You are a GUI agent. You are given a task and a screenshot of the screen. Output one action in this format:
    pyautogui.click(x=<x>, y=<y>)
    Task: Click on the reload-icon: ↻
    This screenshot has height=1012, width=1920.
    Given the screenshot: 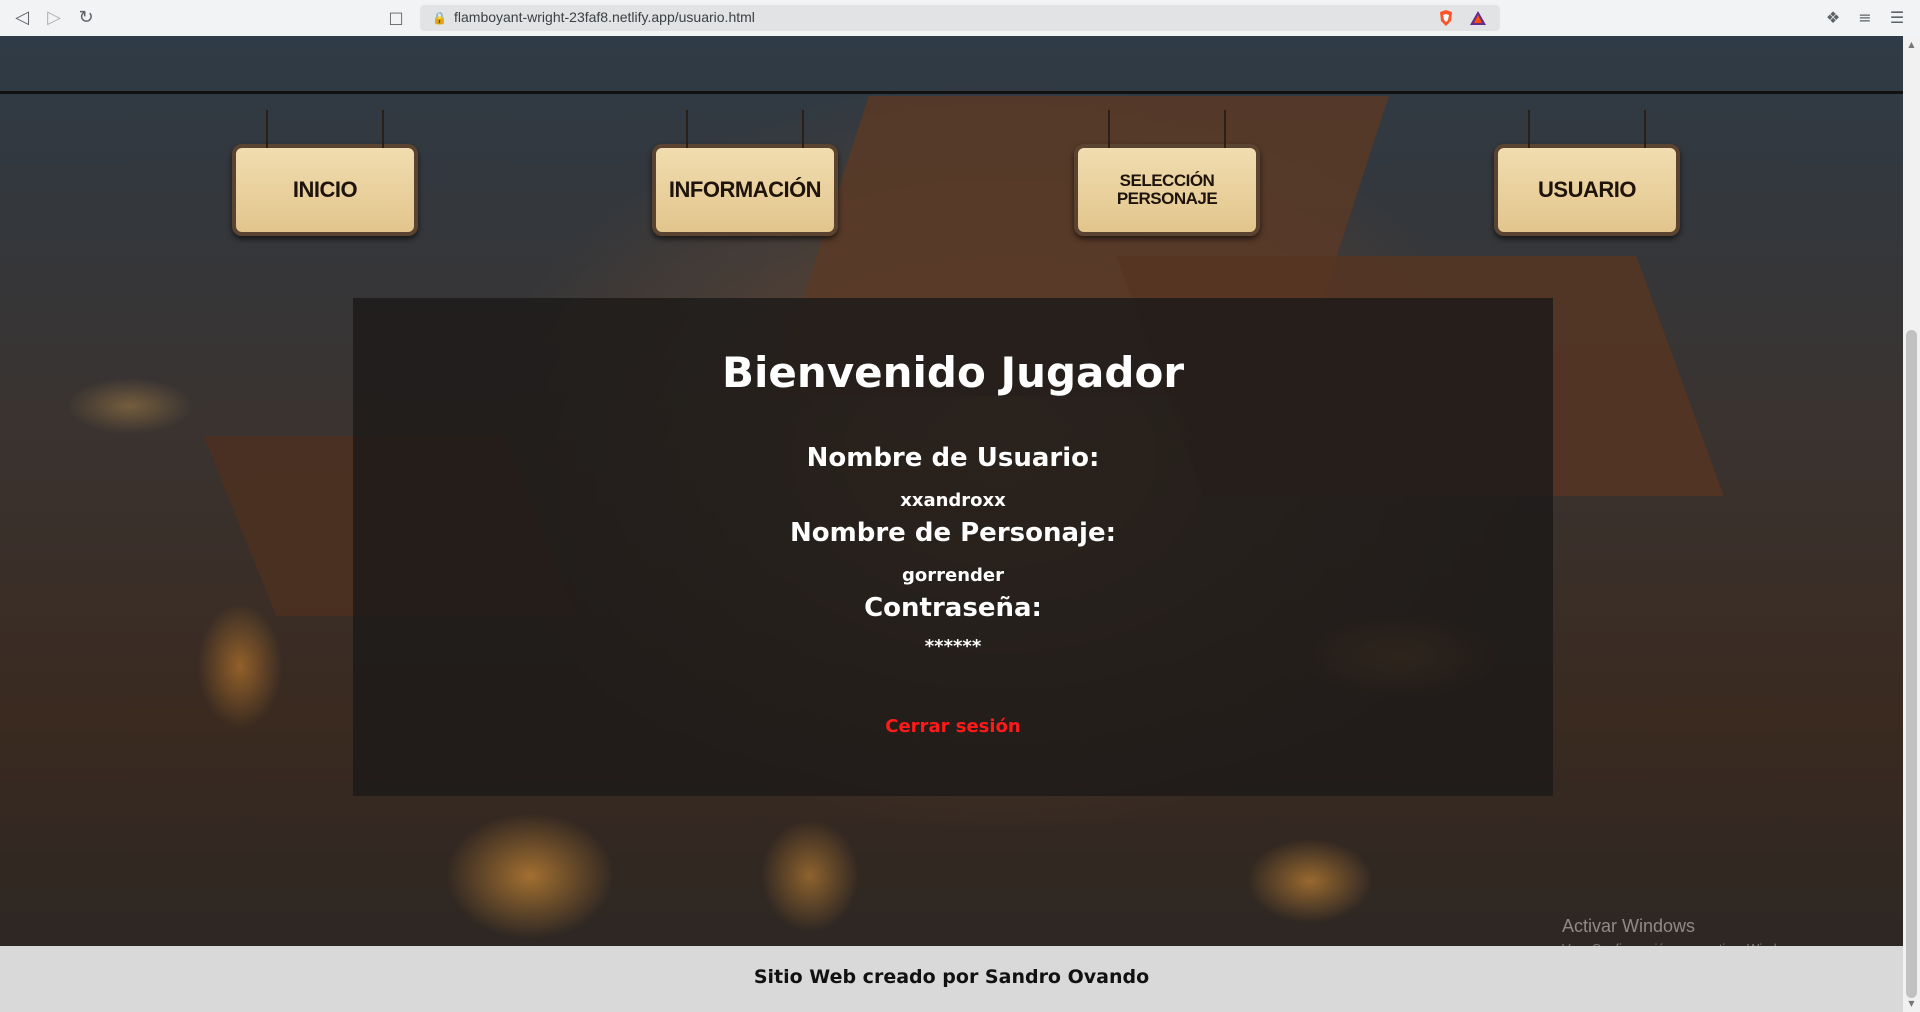 What is the action you would take?
    pyautogui.click(x=86, y=18)
    